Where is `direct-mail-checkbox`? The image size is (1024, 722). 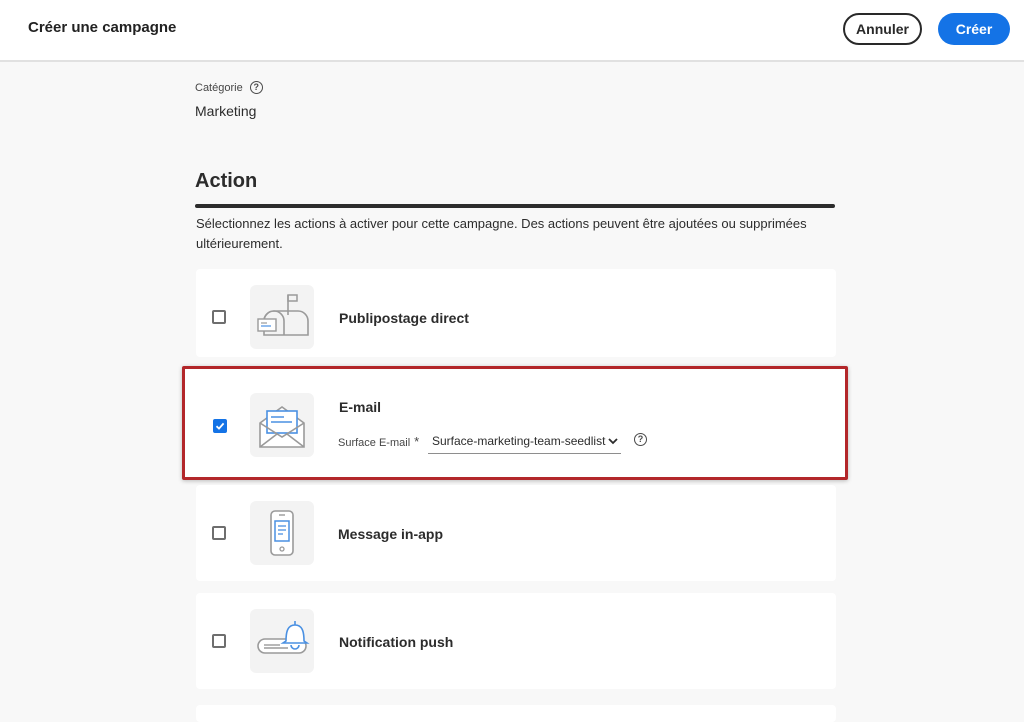 direct-mail-checkbox is located at coordinates (219, 317).